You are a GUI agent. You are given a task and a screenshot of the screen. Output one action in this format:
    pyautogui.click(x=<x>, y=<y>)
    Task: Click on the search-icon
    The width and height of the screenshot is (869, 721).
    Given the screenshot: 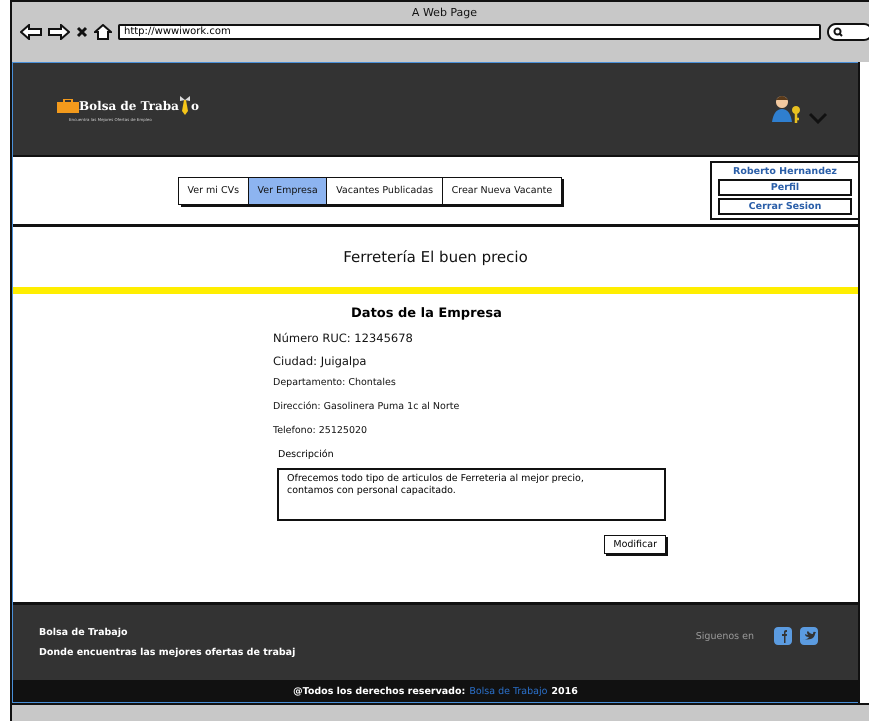 What is the action you would take?
    pyautogui.click(x=838, y=32)
    